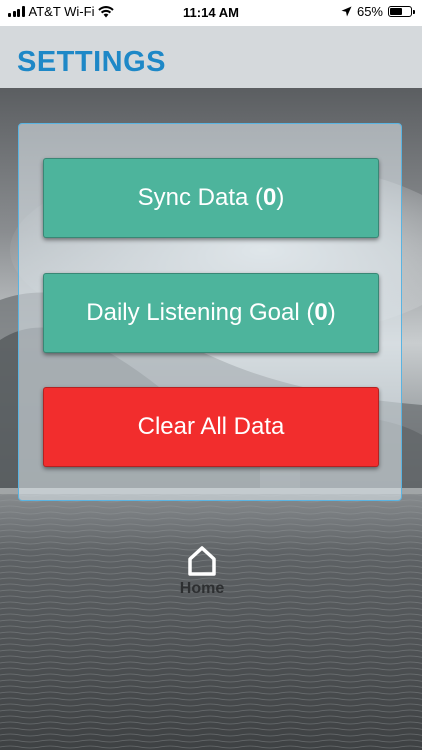 The width and height of the screenshot is (422, 750). What do you see at coordinates (211, 13) in the screenshot?
I see `status-bar: AT&T Wi-Fi 11:14 AM 65%` at bounding box center [211, 13].